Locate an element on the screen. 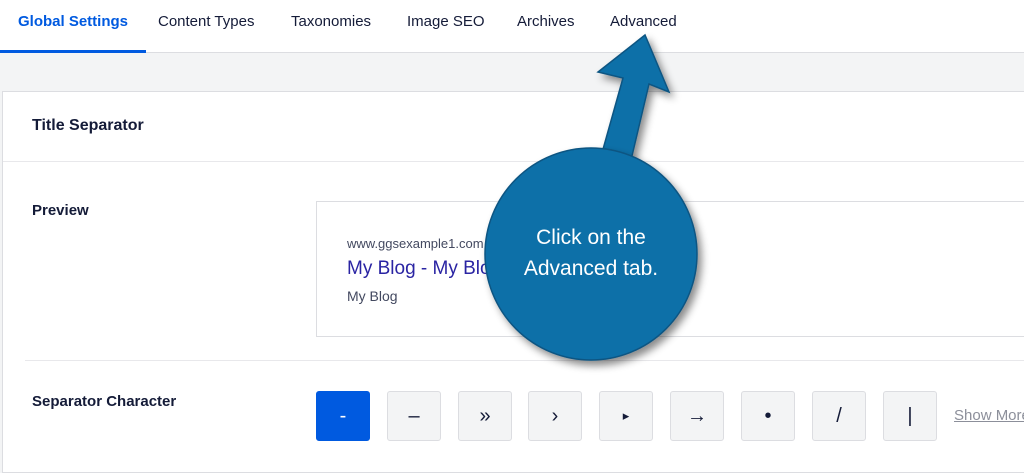  divider is located at coordinates (524, 360).